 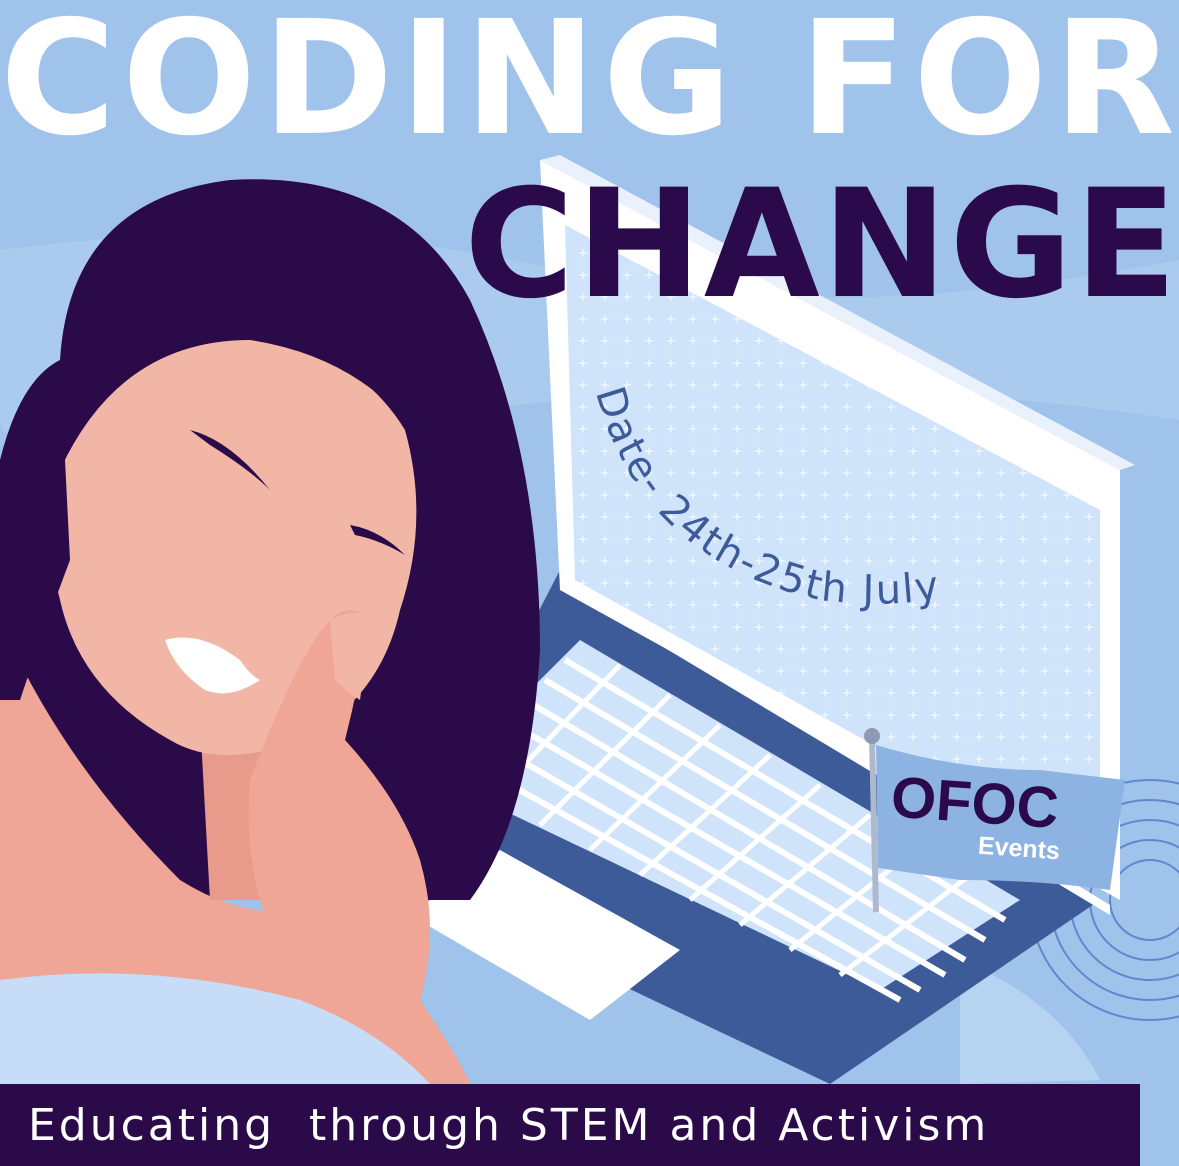 What do you see at coordinates (509, 1125) in the screenshot?
I see `tagline: Educating through STEM and Activism` at bounding box center [509, 1125].